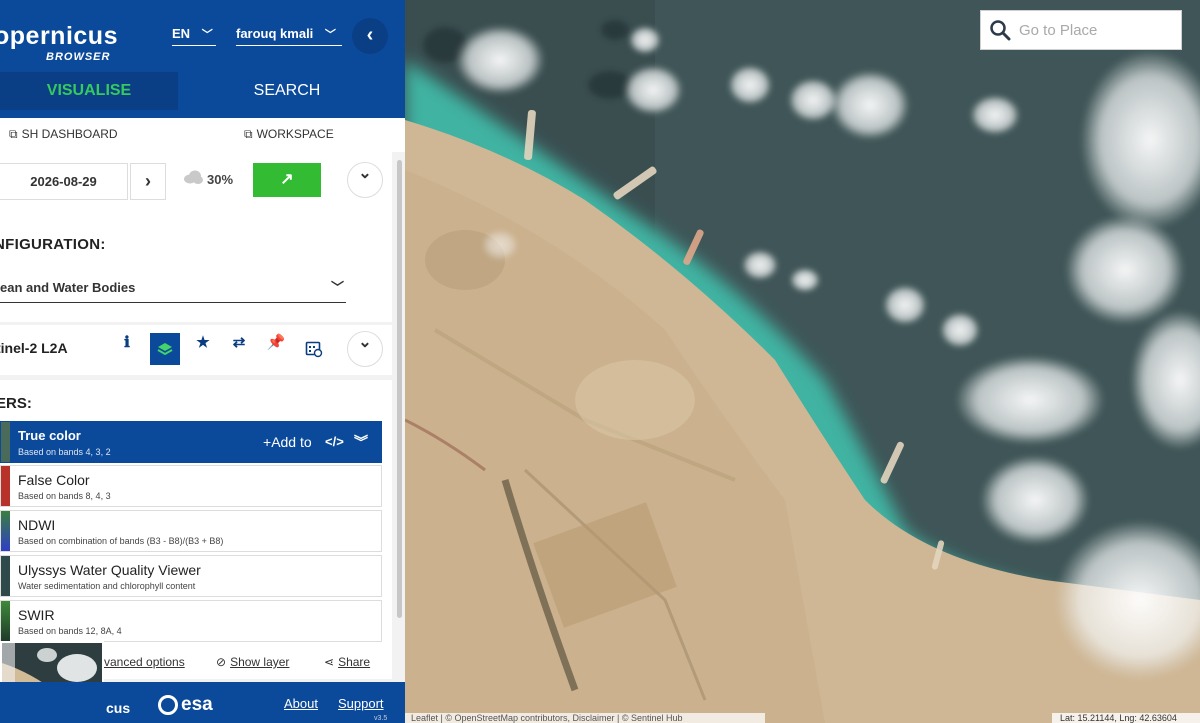 This screenshot has width=1200, height=723. Describe the element at coordinates (191, 486) in the screenshot. I see `layer-item-false-color: False Color Based on bands 8, 4, 3` at that location.